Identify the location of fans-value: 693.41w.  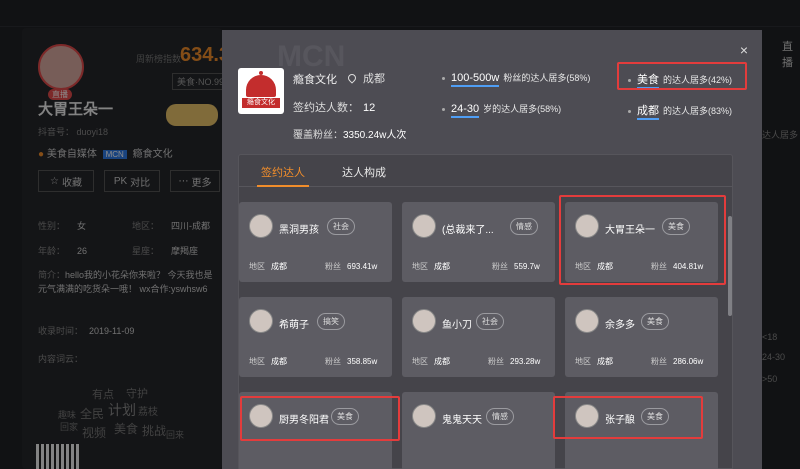
(362, 266).